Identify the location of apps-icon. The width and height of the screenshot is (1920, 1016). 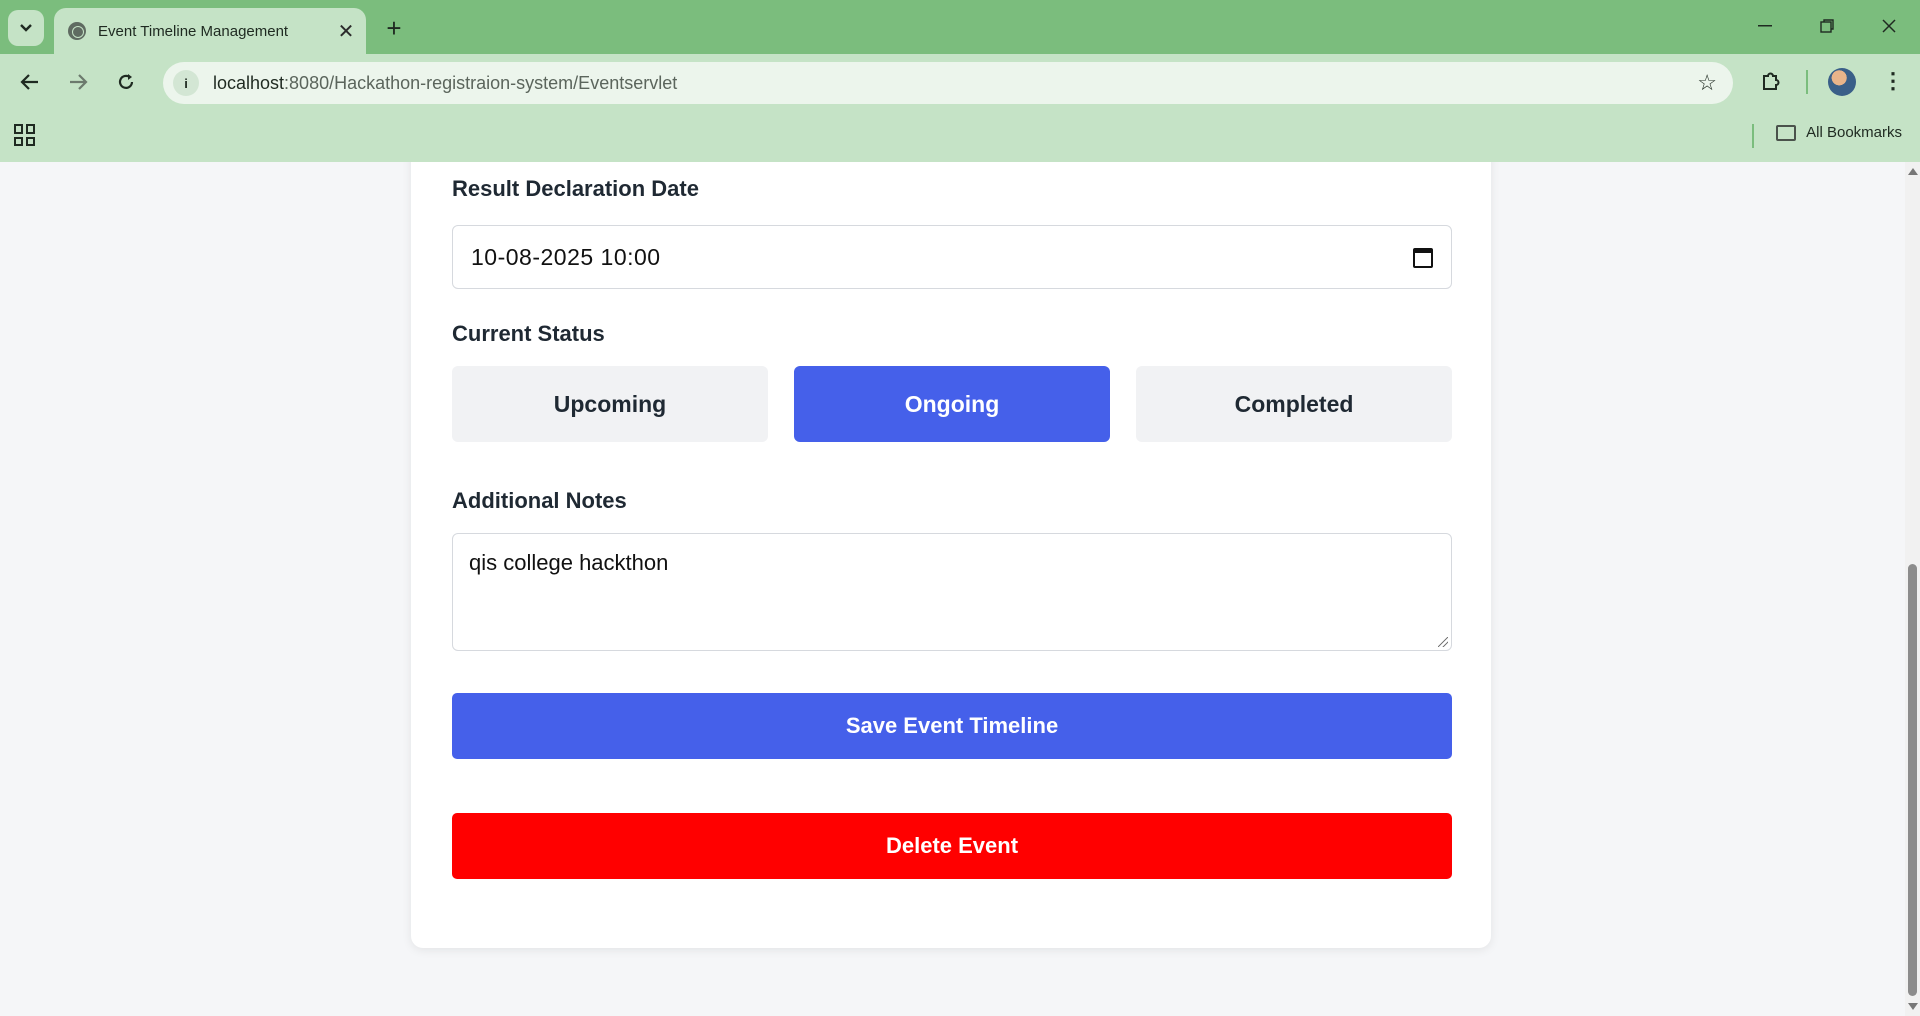
(25, 135).